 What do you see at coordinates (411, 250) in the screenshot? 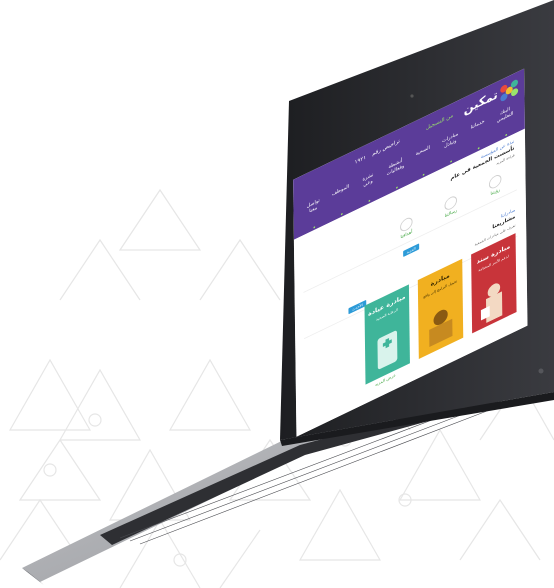
I see `more-pill: المزيد` at bounding box center [411, 250].